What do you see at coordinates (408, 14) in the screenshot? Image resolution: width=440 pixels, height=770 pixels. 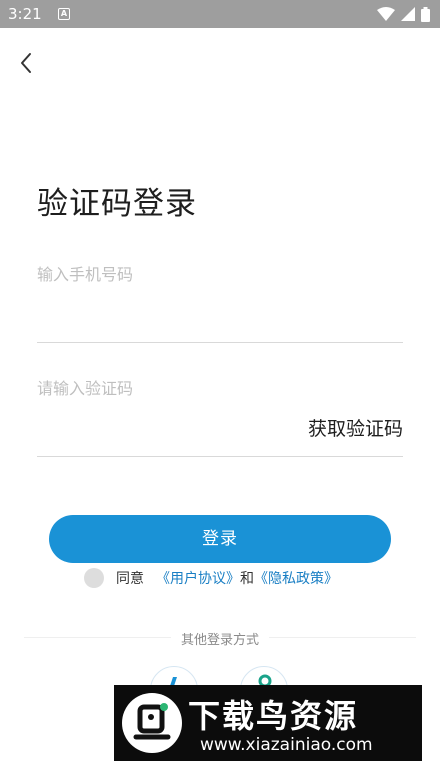 I see `signal-icon` at bounding box center [408, 14].